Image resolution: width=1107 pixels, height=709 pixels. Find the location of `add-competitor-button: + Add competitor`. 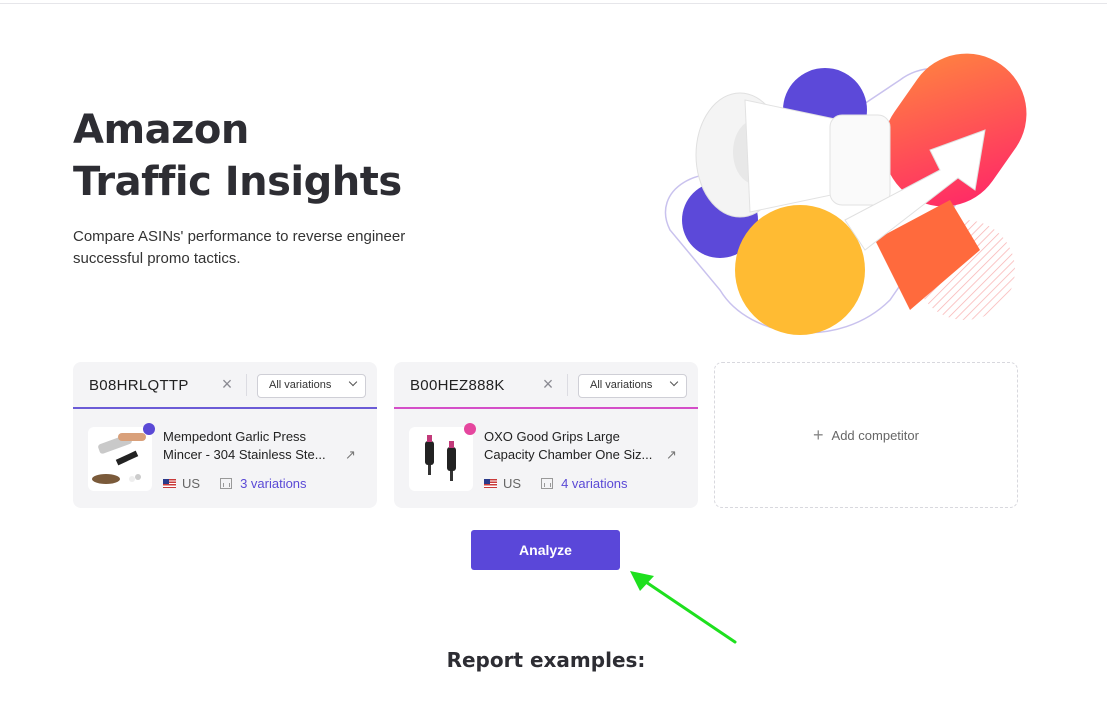

add-competitor-button: + Add competitor is located at coordinates (866, 435).